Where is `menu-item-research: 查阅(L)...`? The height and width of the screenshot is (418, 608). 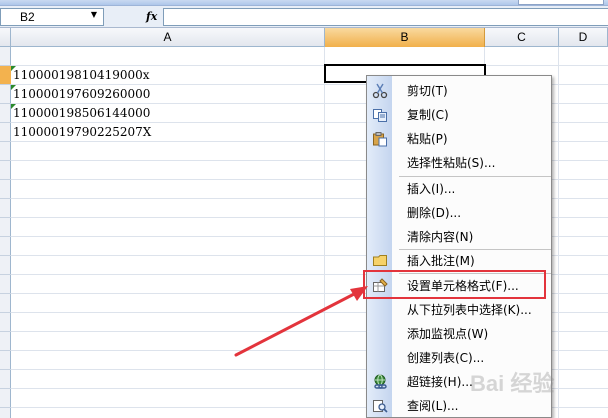
menu-item-research: 查阅(L)... is located at coordinates (459, 406).